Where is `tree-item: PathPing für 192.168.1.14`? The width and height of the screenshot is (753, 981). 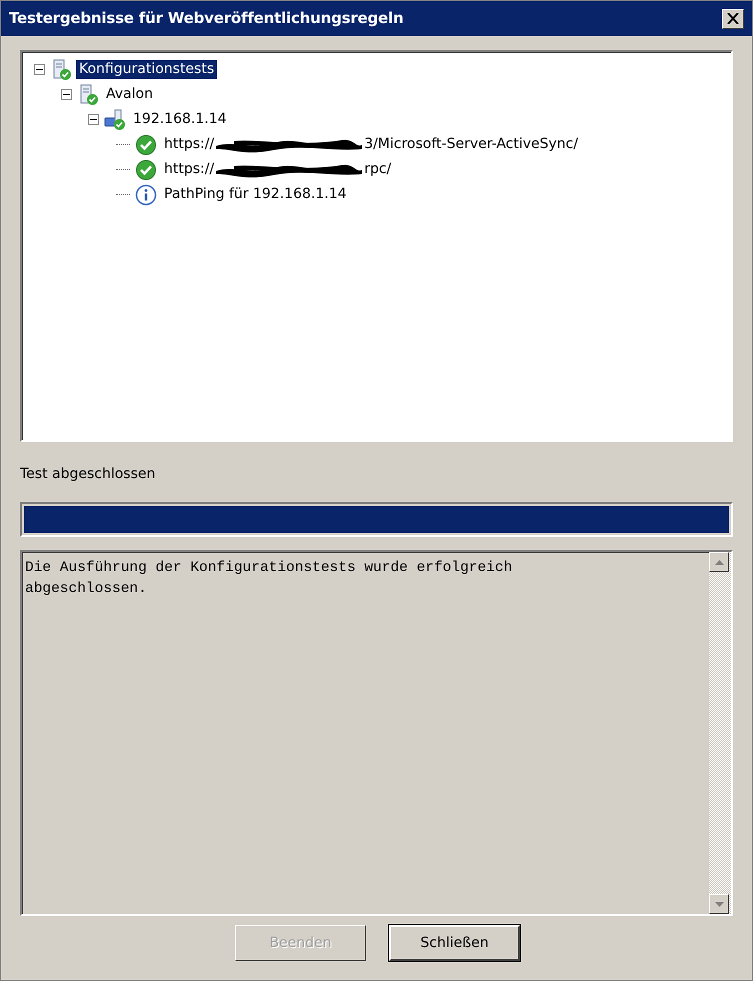 tree-item: PathPing für 192.168.1.14 is located at coordinates (255, 194).